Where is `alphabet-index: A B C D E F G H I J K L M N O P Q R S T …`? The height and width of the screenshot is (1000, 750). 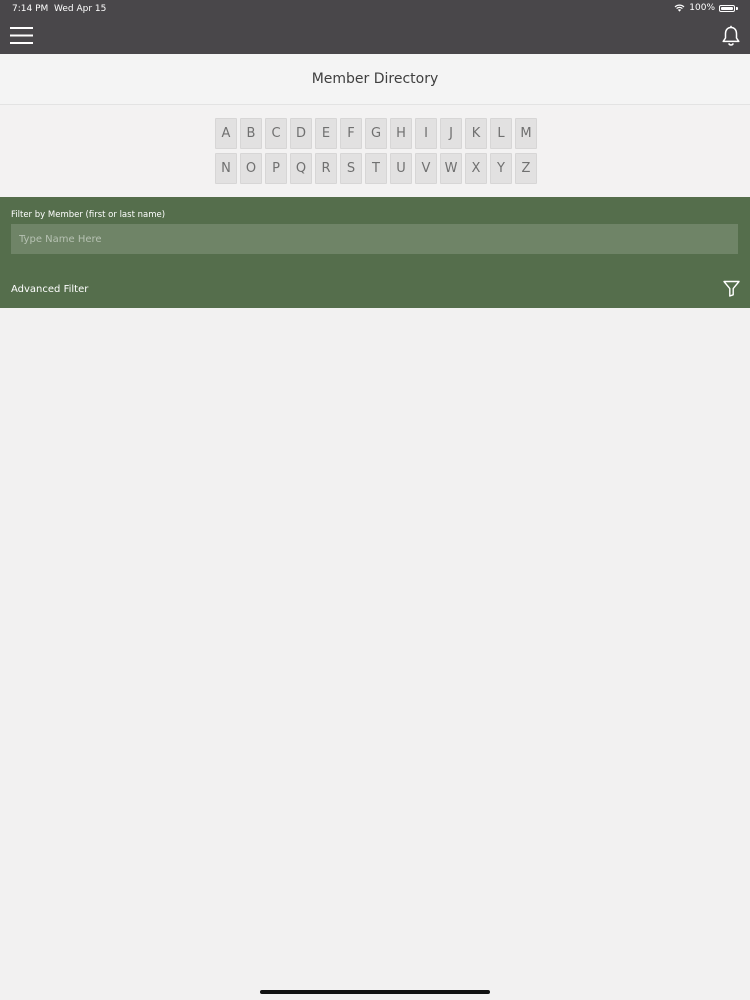
alphabet-index: A B C D E F G H I J K L M N O P Q R S T … is located at coordinates (375, 151).